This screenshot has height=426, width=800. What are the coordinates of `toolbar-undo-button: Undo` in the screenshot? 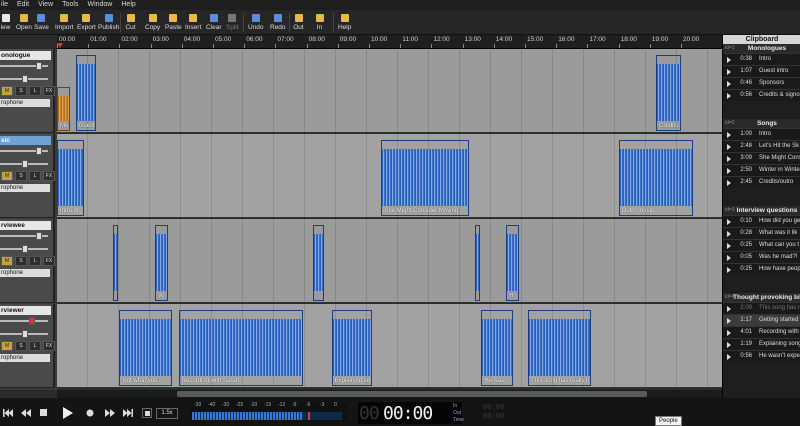 It's located at (256, 22).